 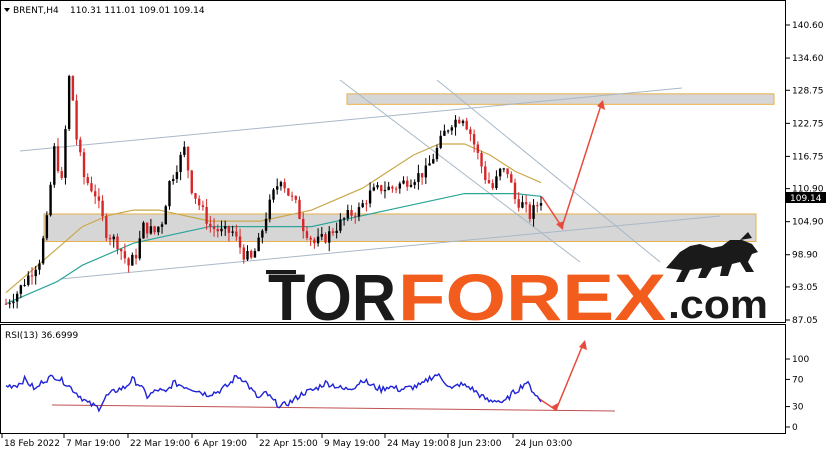 What do you see at coordinates (795, 428) in the screenshot?
I see `rsi-tick-label: 0` at bounding box center [795, 428].